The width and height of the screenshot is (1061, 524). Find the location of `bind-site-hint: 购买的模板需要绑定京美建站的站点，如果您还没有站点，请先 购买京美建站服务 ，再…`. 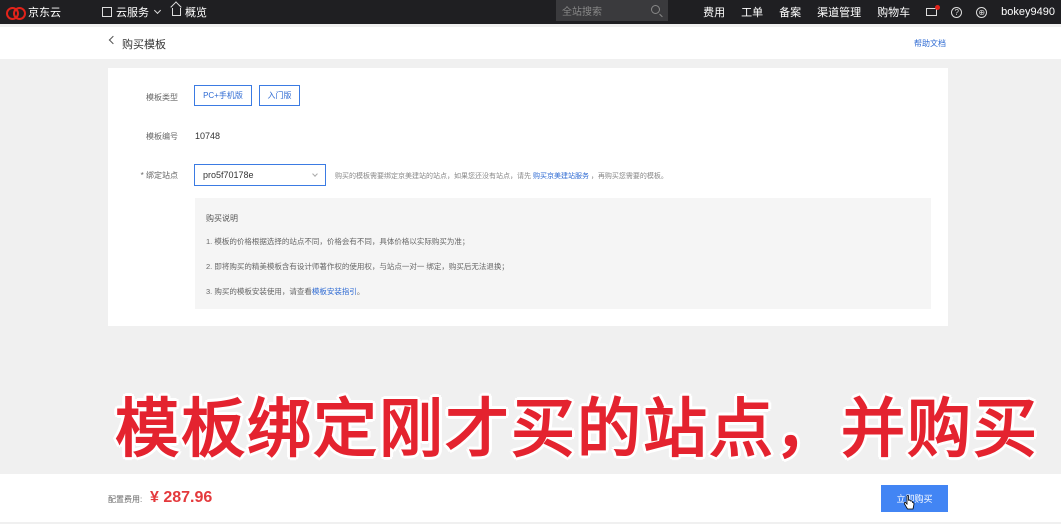

bind-site-hint: 购买的模板需要绑定京美建站的站点，如果您还没有站点，请先 购买京美建站服务 ，再… is located at coordinates (501, 176).